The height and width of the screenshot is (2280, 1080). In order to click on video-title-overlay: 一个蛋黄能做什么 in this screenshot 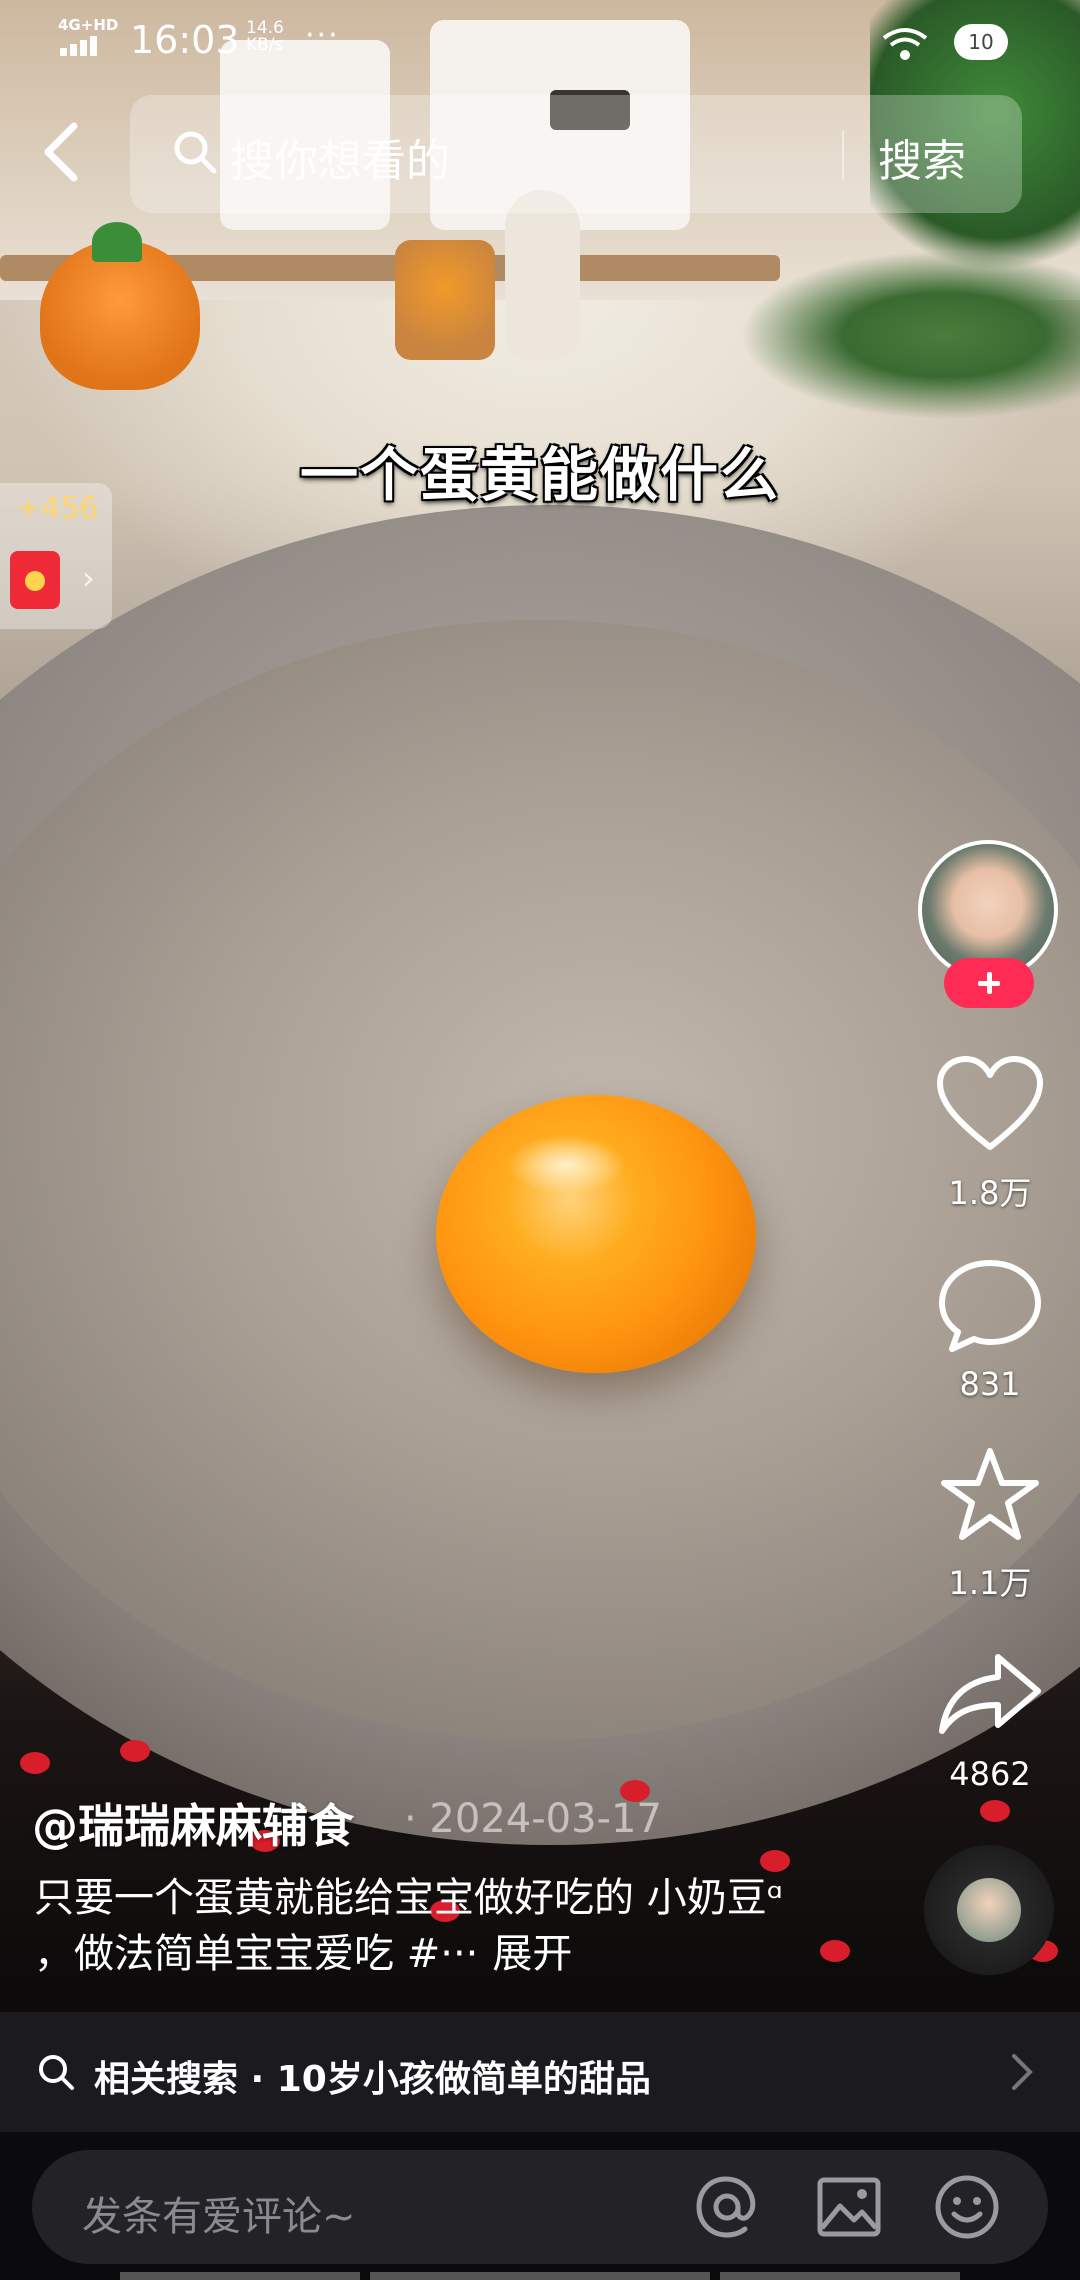, I will do `click(539, 475)`.